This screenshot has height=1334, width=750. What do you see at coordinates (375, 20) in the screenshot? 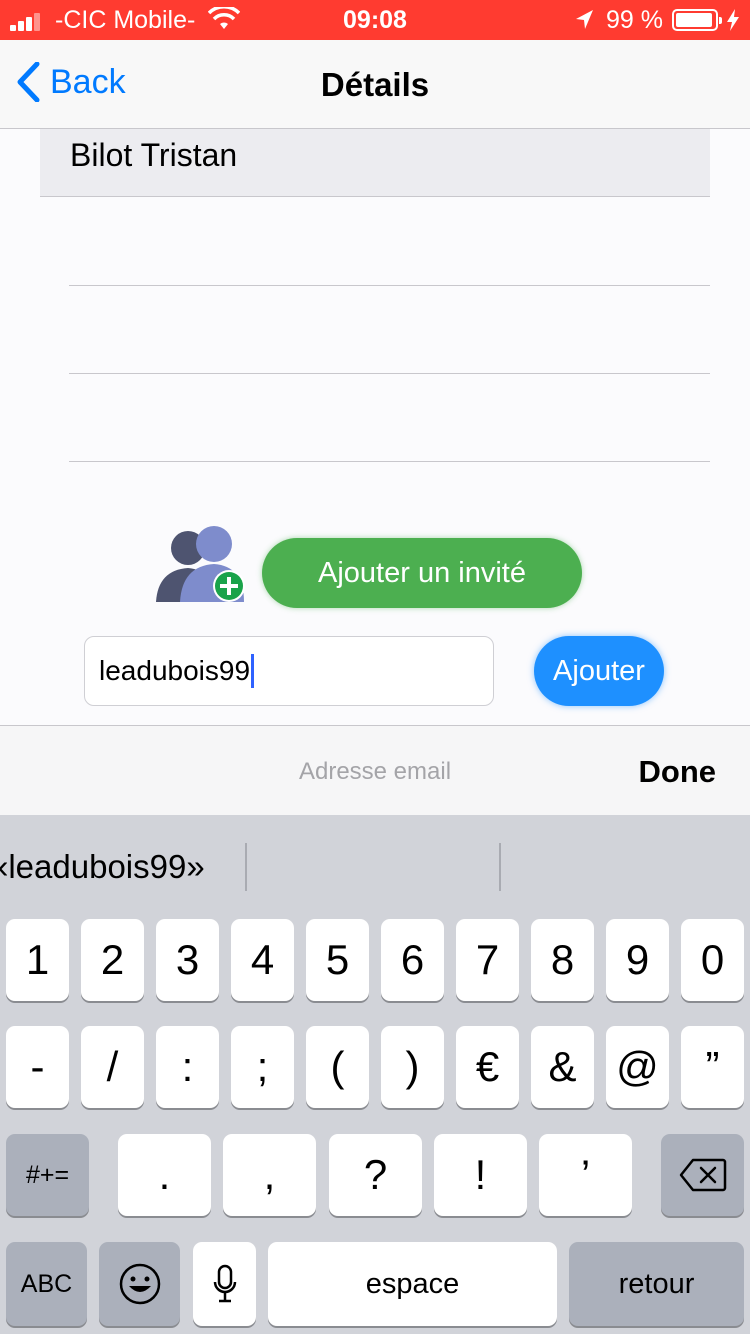
I see `status-bar: -CIC Mobile- 09:08 99 %` at bounding box center [375, 20].